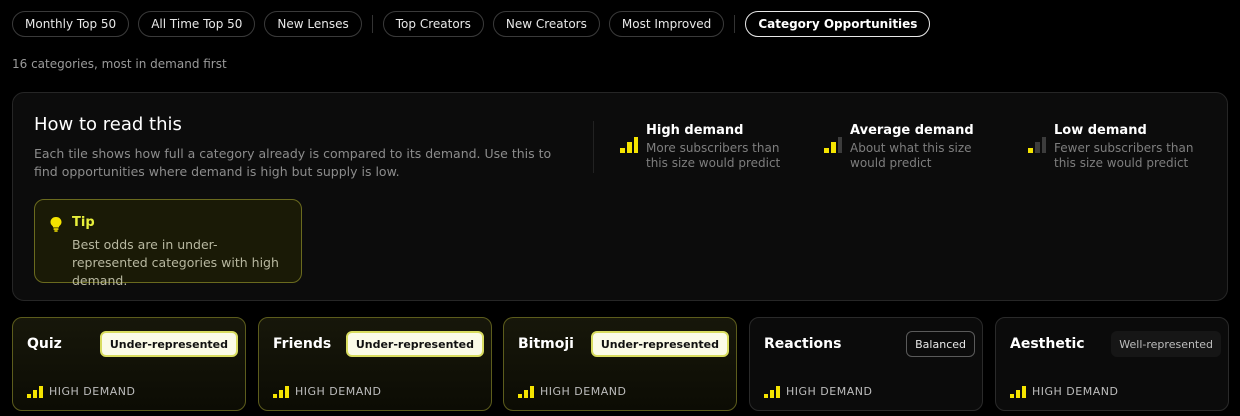  Describe the element at coordinates (83, 222) in the screenshot. I see `tip-title: Tip` at that location.